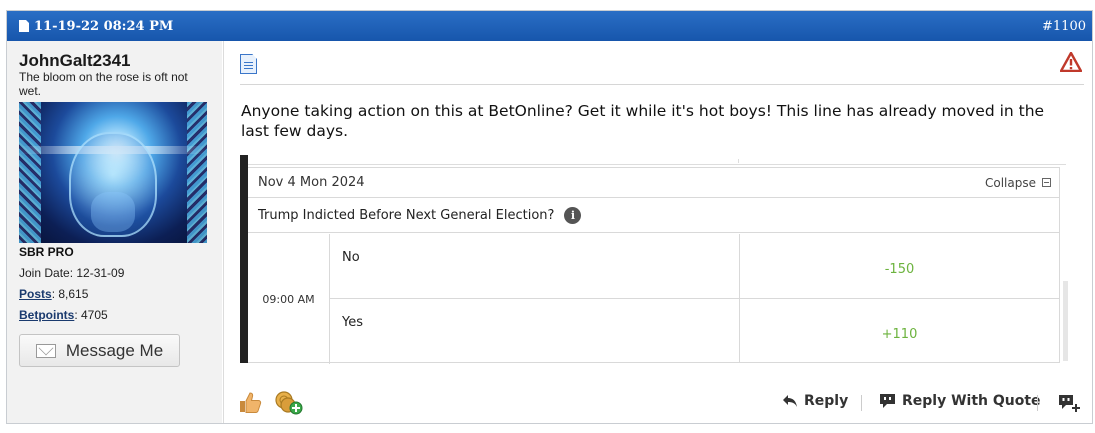 The width and height of the screenshot is (1095, 433). Describe the element at coordinates (289, 299) in the screenshot. I see `event-time: 09:00 AM` at that location.